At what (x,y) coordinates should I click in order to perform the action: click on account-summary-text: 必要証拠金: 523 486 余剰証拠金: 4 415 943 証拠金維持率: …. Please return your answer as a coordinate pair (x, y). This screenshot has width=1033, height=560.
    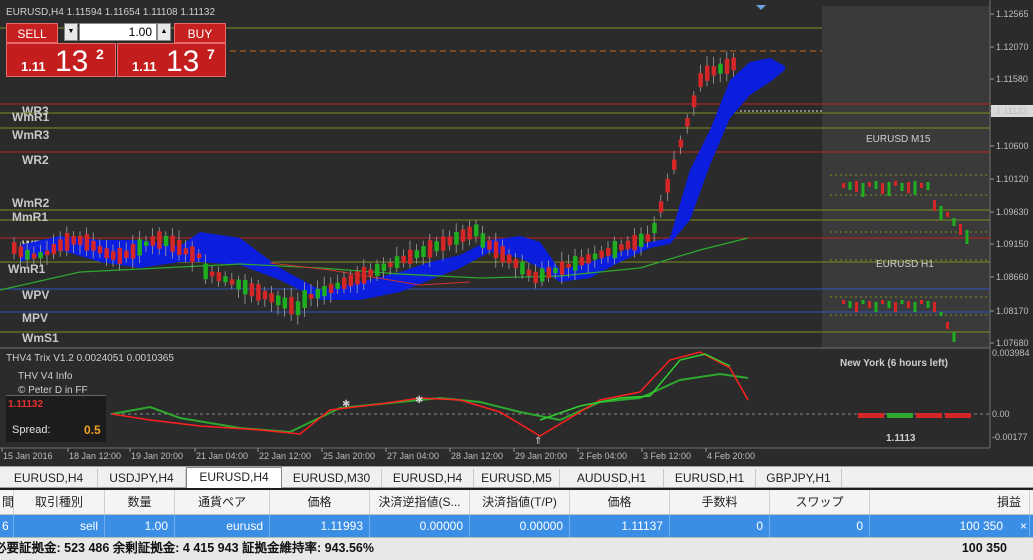
    Looking at the image, I should click on (187, 548).